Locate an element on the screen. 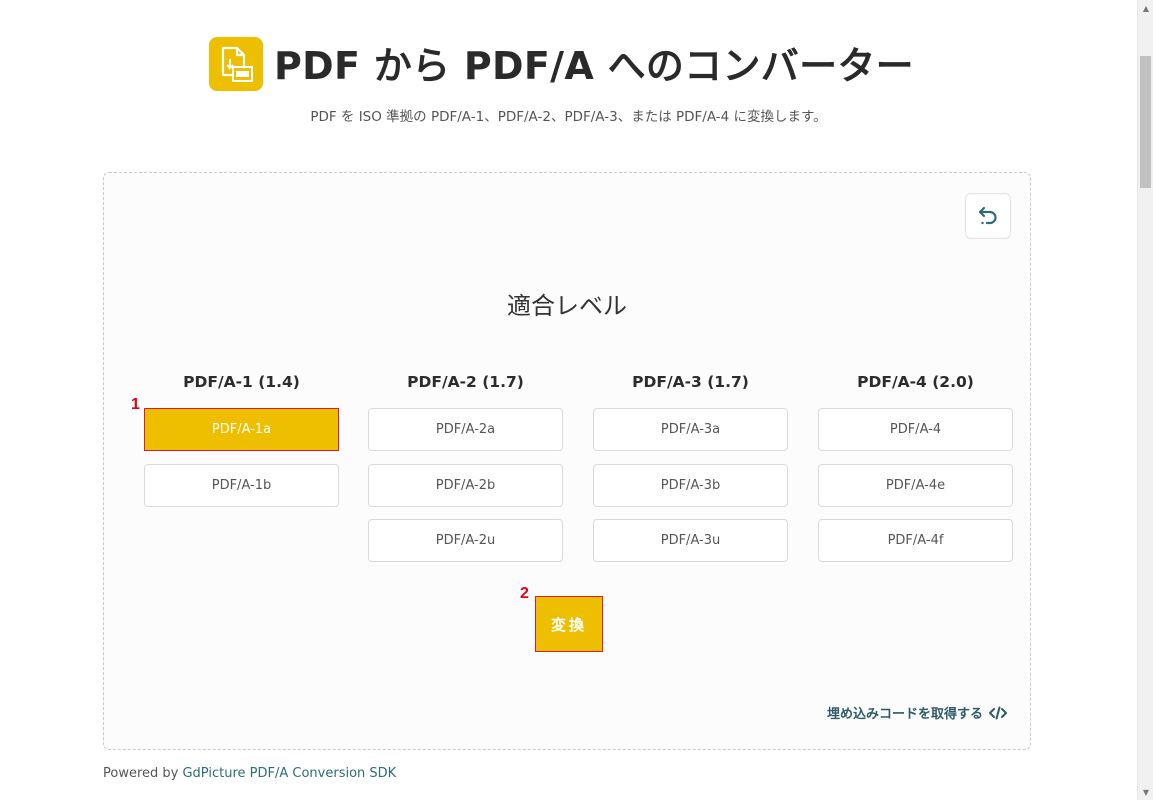 The image size is (1153, 800). option-pdfa-3u: PDF/A-3u is located at coordinates (690, 540).